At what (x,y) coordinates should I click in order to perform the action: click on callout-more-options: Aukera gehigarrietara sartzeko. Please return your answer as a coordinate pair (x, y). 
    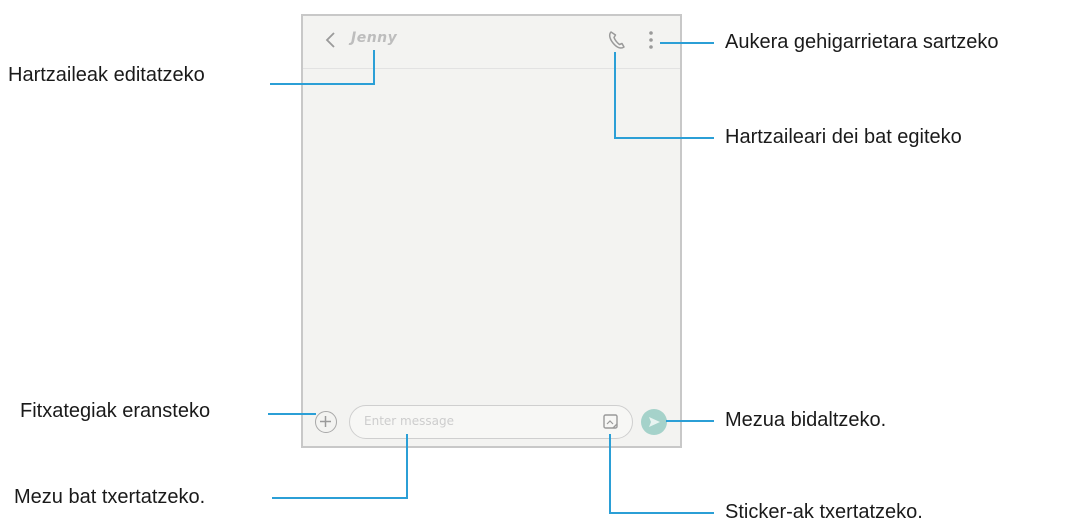
    Looking at the image, I should click on (862, 42).